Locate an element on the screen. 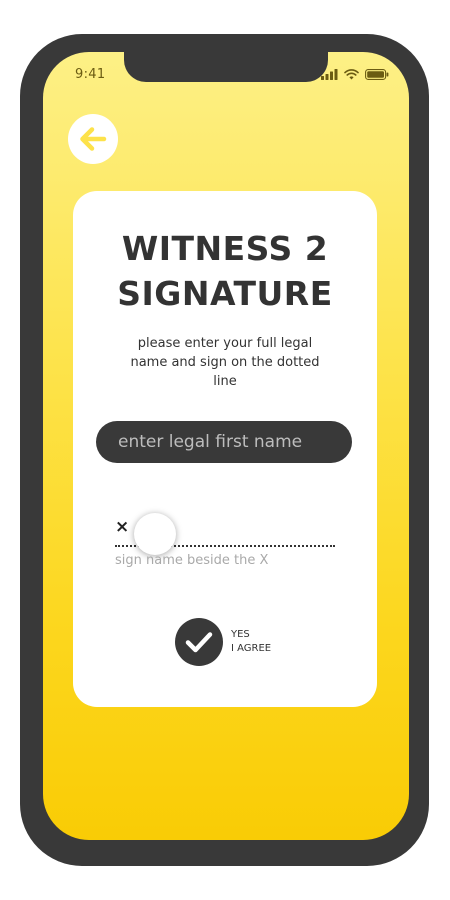 The width and height of the screenshot is (450, 900). legal-first-name-input is located at coordinates (224, 442).